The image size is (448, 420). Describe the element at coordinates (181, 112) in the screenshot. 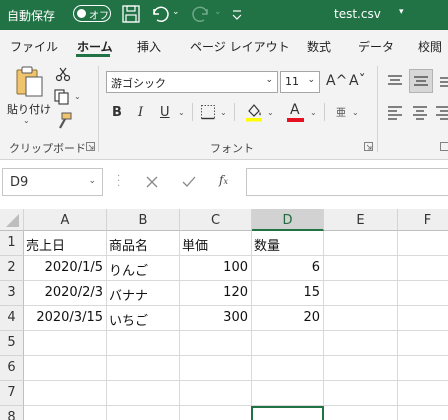

I see `underline-dropdown-icon: ⌄` at that location.